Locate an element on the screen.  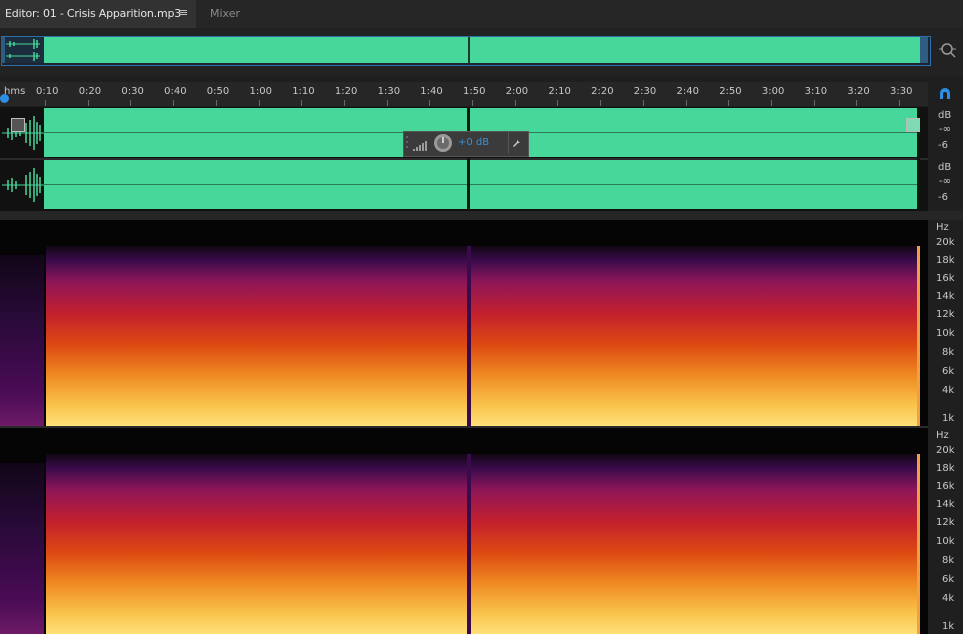
db-unit-right: dB is located at coordinates (945, 167).